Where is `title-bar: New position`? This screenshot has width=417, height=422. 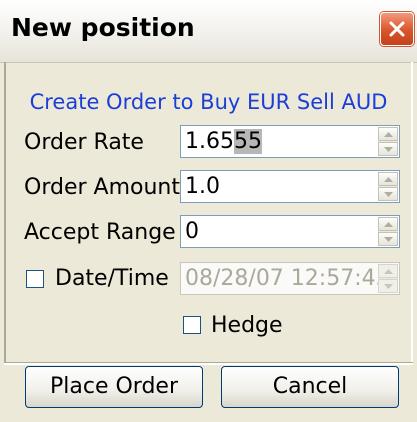
title-bar: New position is located at coordinates (208, 31).